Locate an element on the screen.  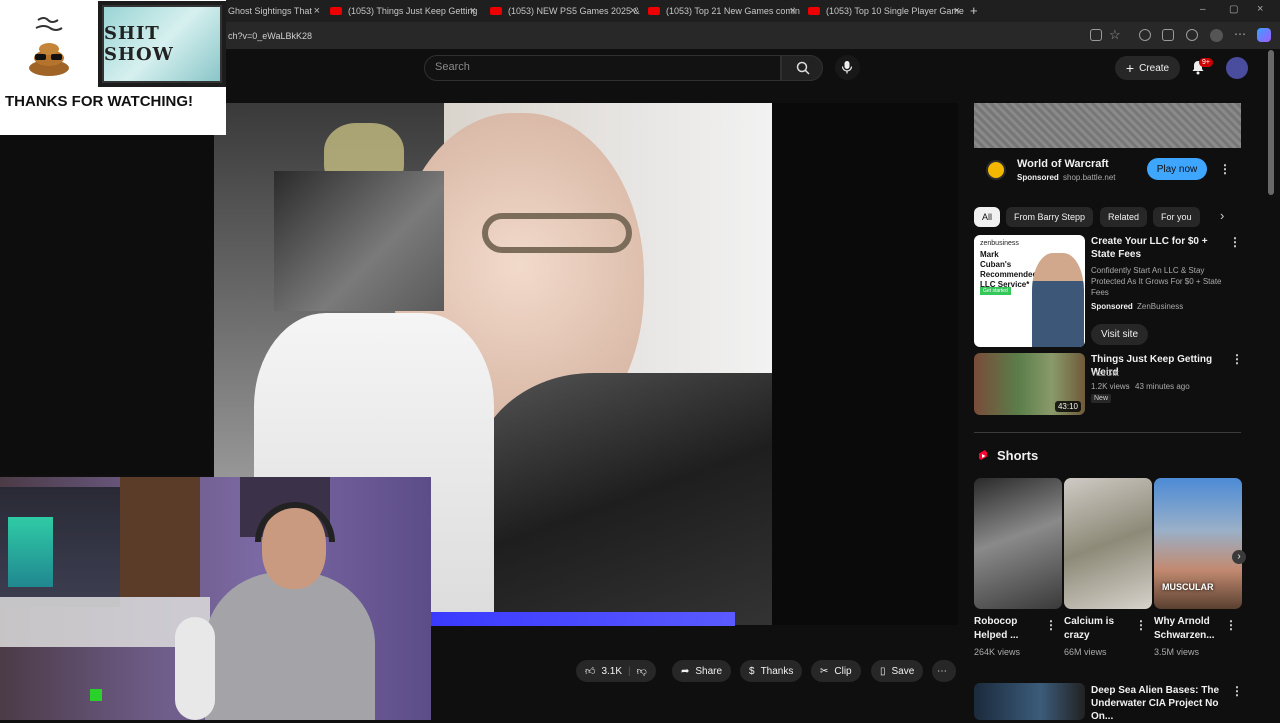
glasses-frame is located at coordinates (557, 233).